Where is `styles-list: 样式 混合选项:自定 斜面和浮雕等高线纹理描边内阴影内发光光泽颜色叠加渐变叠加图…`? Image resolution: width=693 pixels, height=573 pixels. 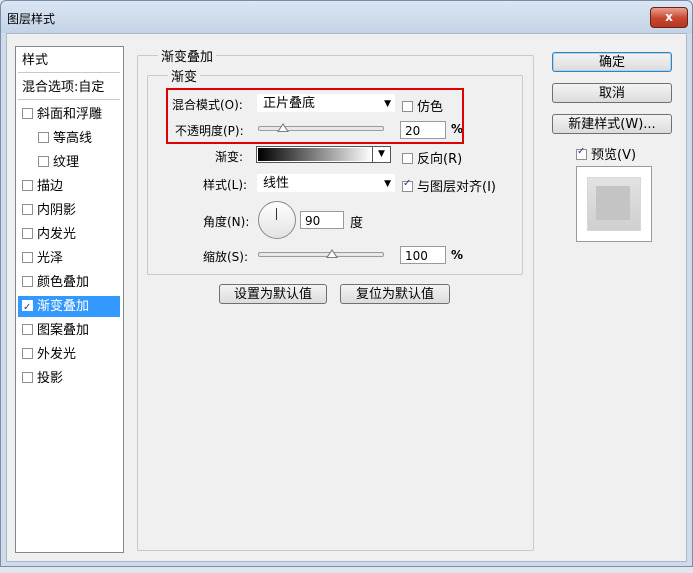 styles-list: 样式 混合选项:自定 斜面和浮雕等高线纹理描边内阴影内发光光泽颜色叠加渐变叠加图… is located at coordinates (69, 299).